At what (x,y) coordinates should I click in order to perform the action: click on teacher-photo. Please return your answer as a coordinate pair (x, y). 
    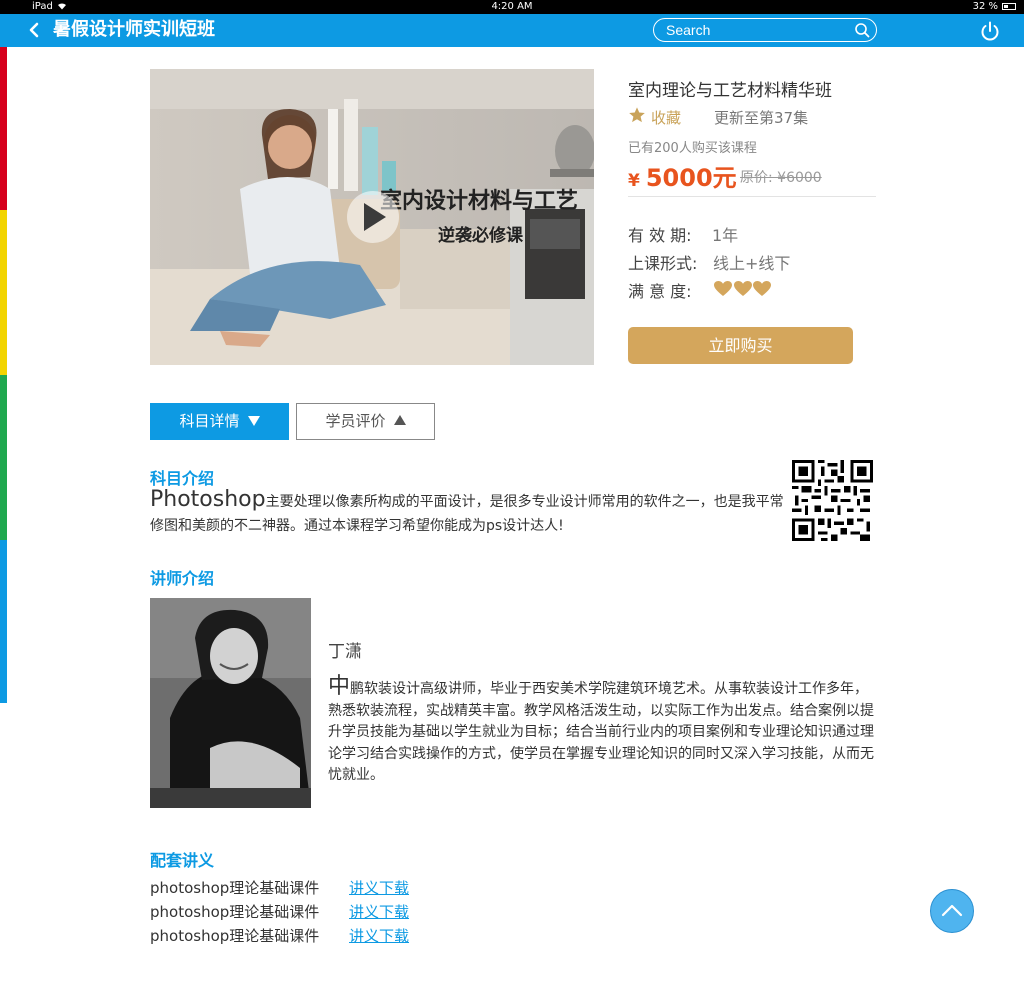
    Looking at the image, I should click on (230, 703).